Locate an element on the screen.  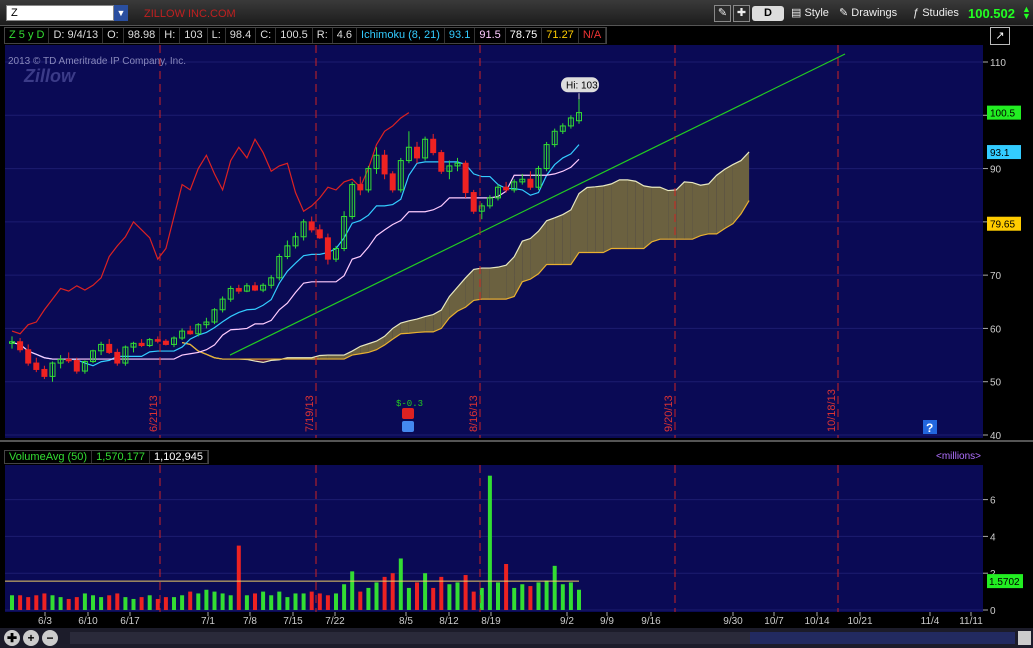
dividend-icon is located at coordinates (408, 413).